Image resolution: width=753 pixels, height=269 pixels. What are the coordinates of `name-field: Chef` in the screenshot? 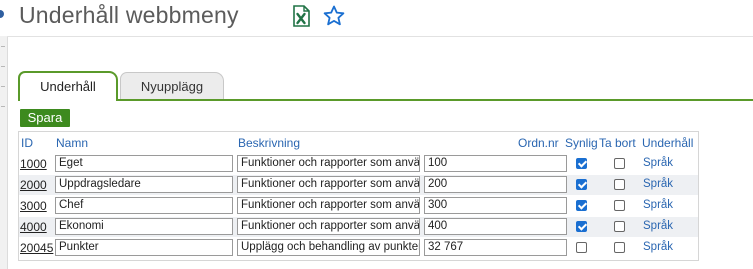 It's located at (144, 205).